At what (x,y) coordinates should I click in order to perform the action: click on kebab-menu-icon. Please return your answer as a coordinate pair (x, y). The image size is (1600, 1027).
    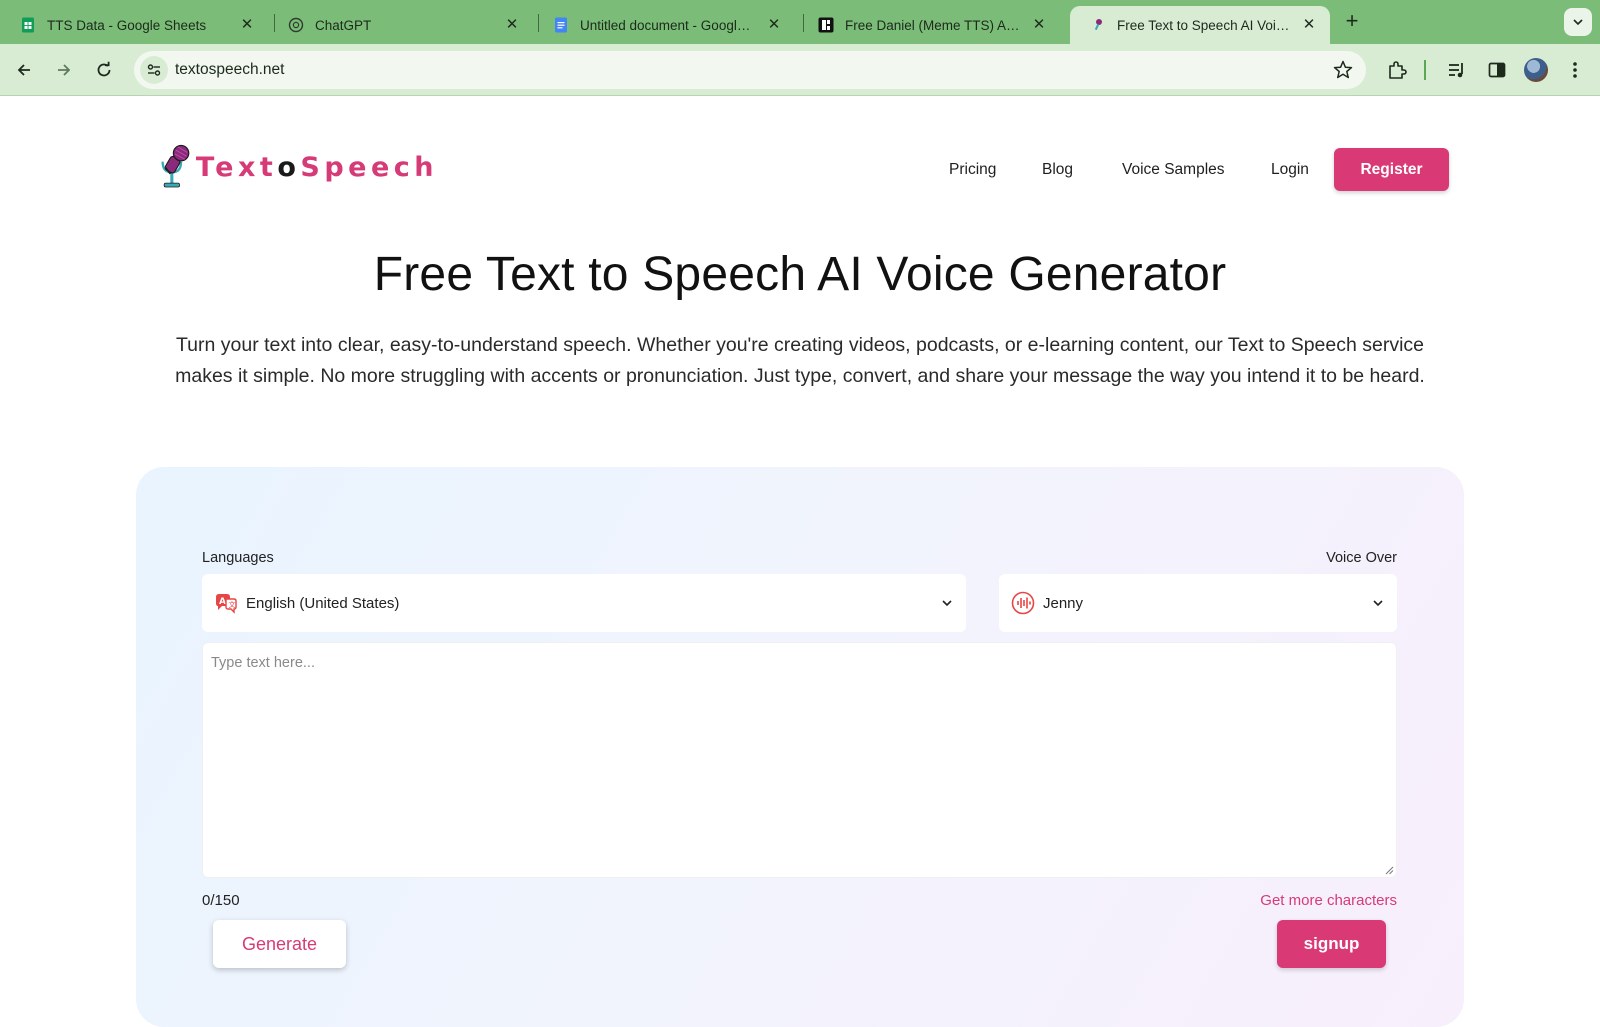
    Looking at the image, I should click on (1575, 70).